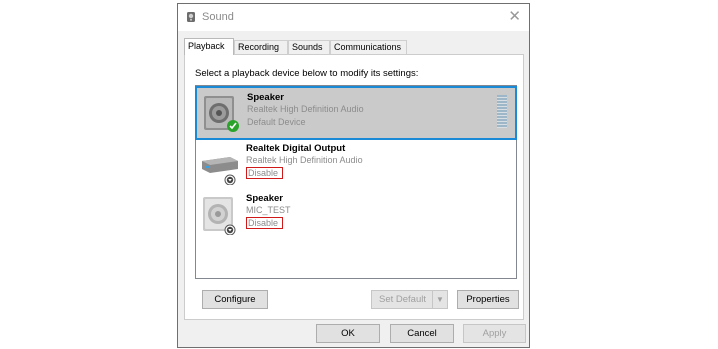  I want to click on device-status: Default Device, so click(276, 122).